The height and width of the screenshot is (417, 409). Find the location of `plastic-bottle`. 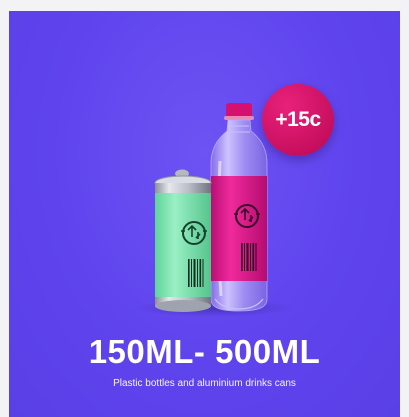

plastic-bottle is located at coordinates (239, 207).